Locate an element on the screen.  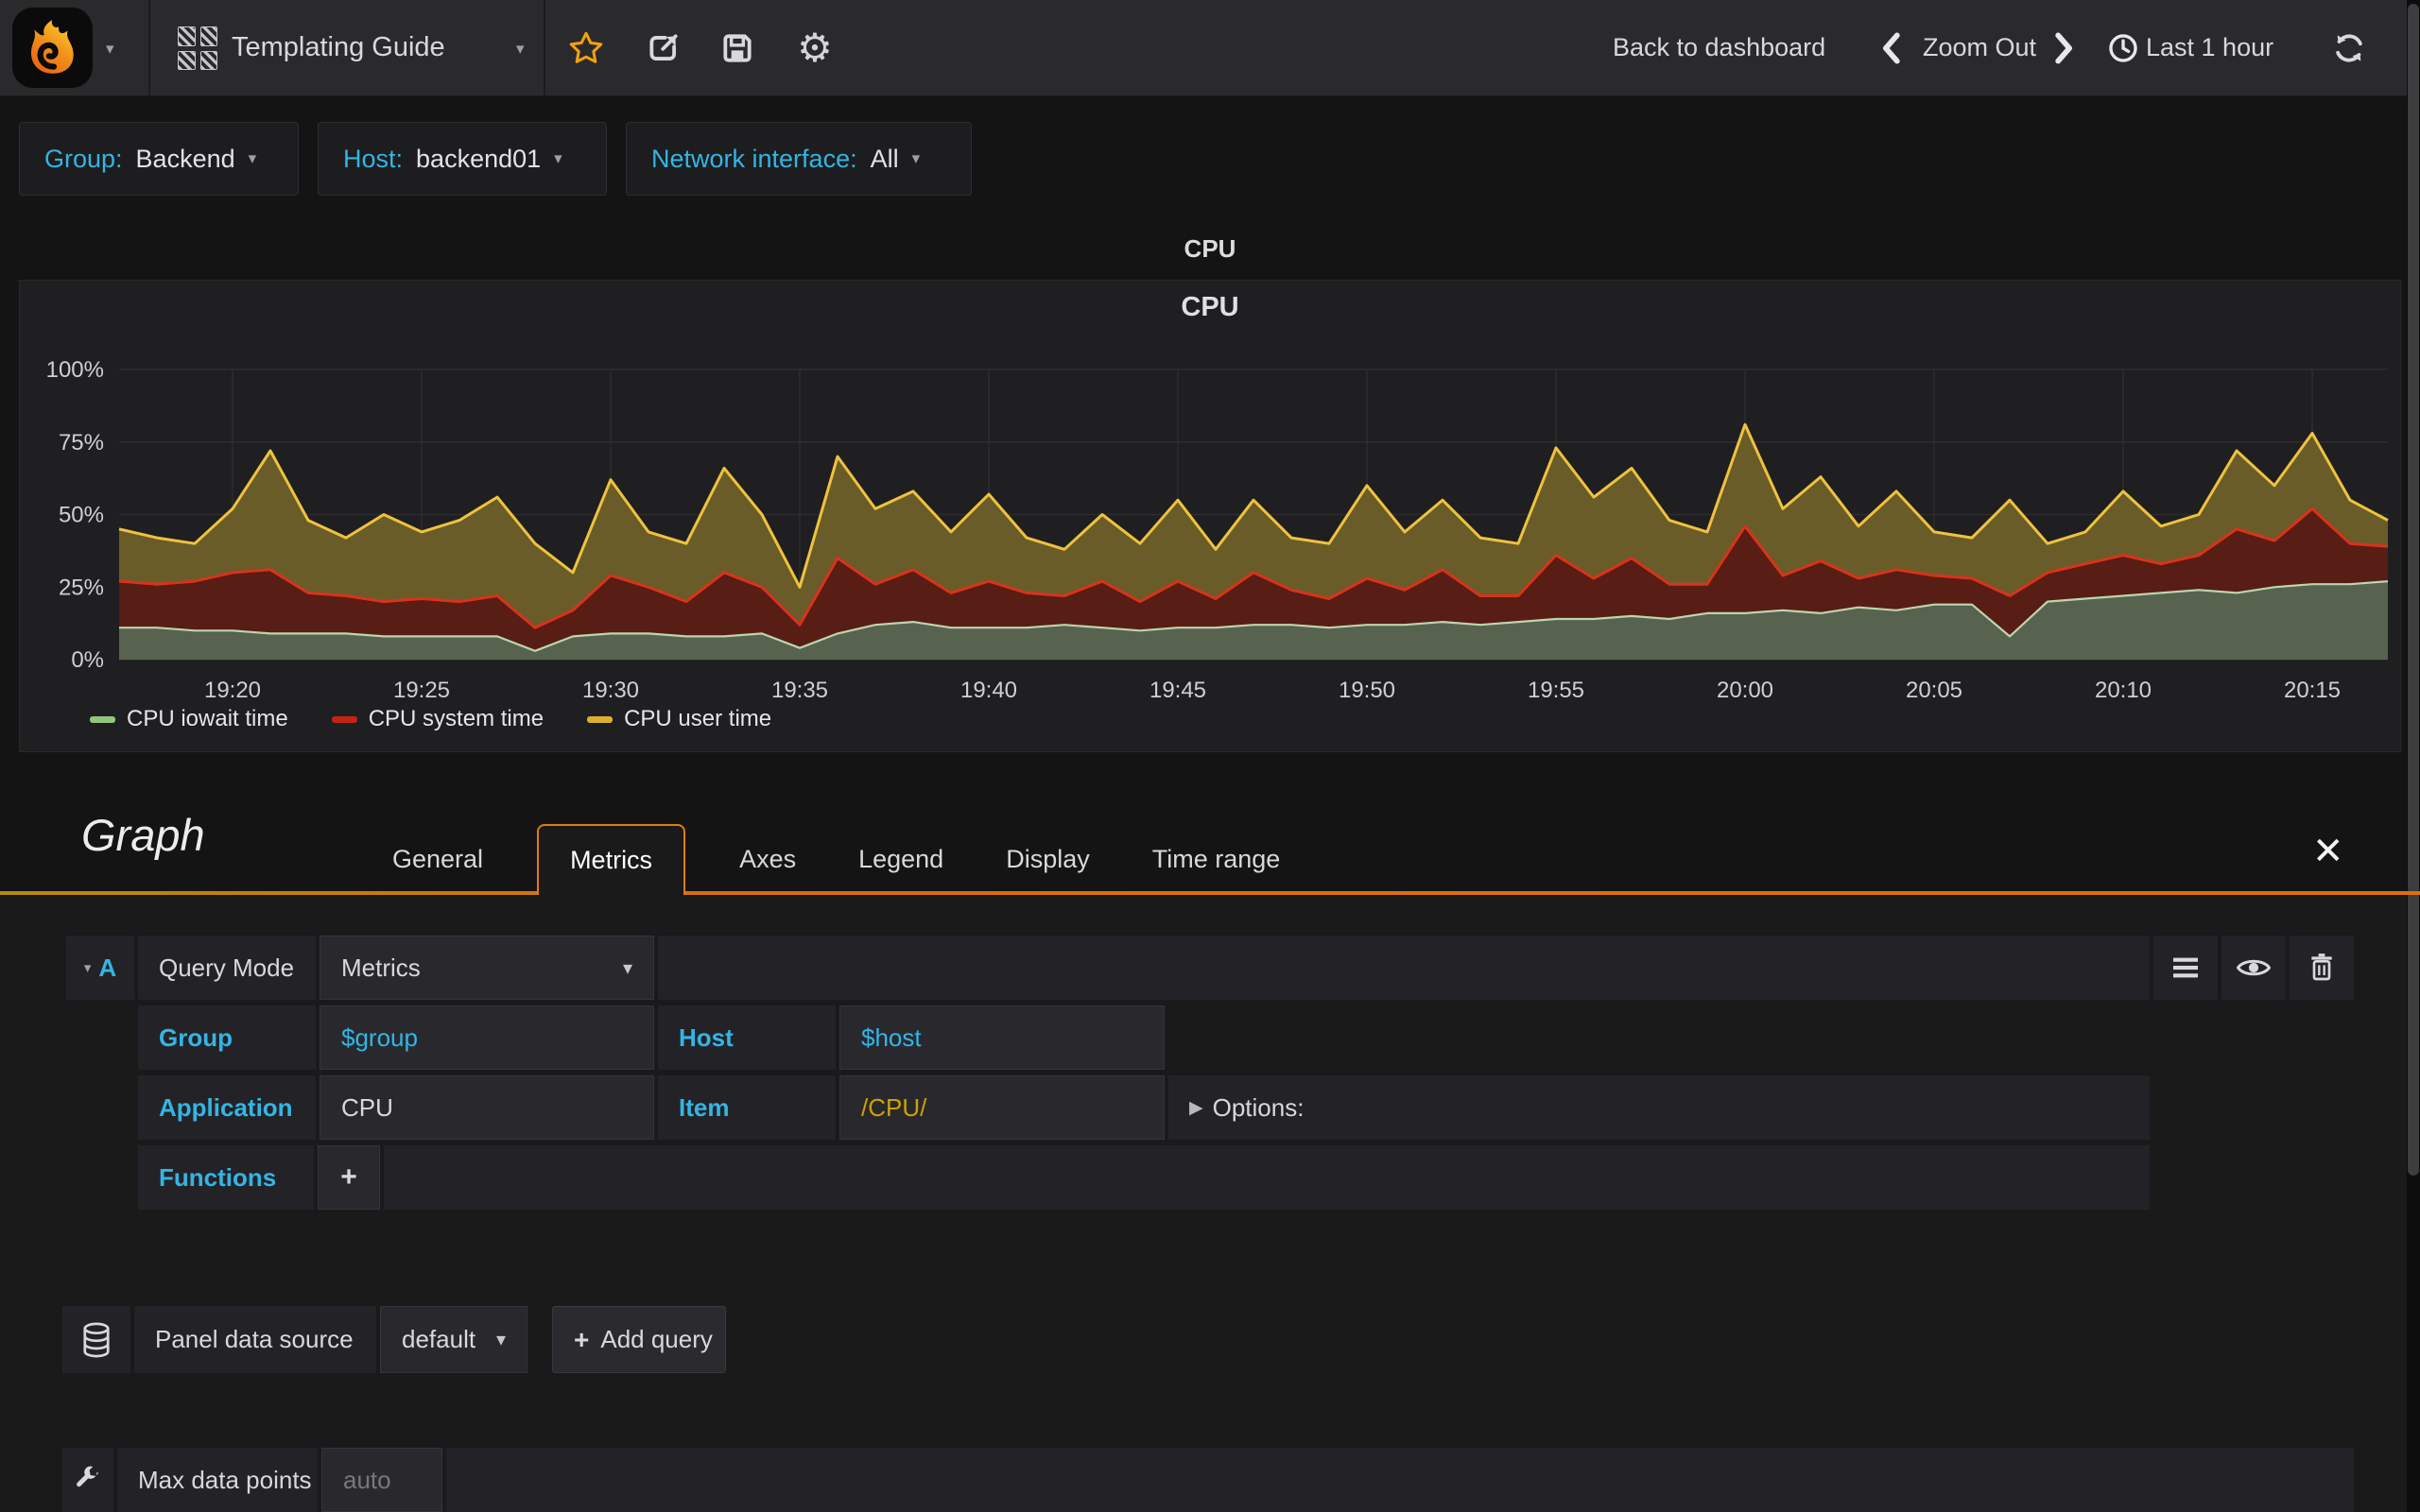
datasource-icon-cell is located at coordinates (96, 1339).